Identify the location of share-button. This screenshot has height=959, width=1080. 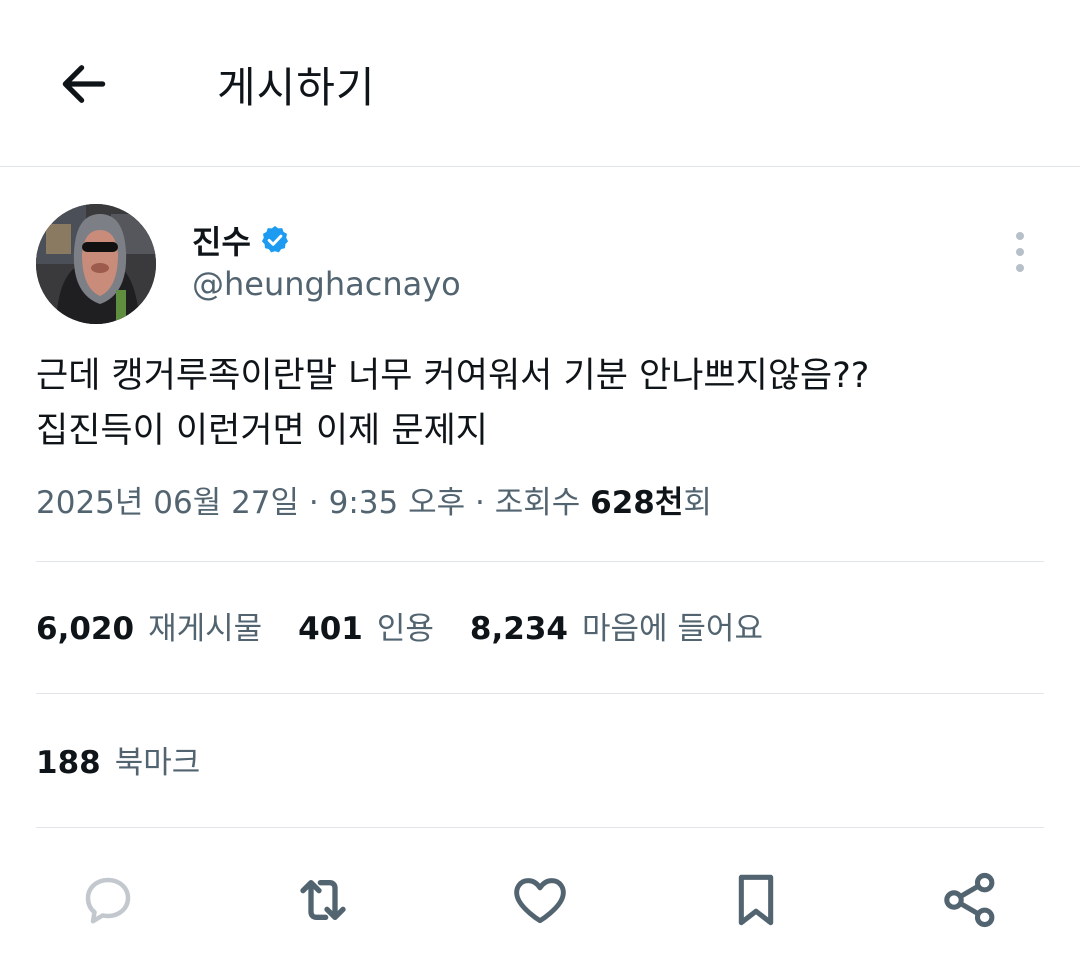
(970, 900).